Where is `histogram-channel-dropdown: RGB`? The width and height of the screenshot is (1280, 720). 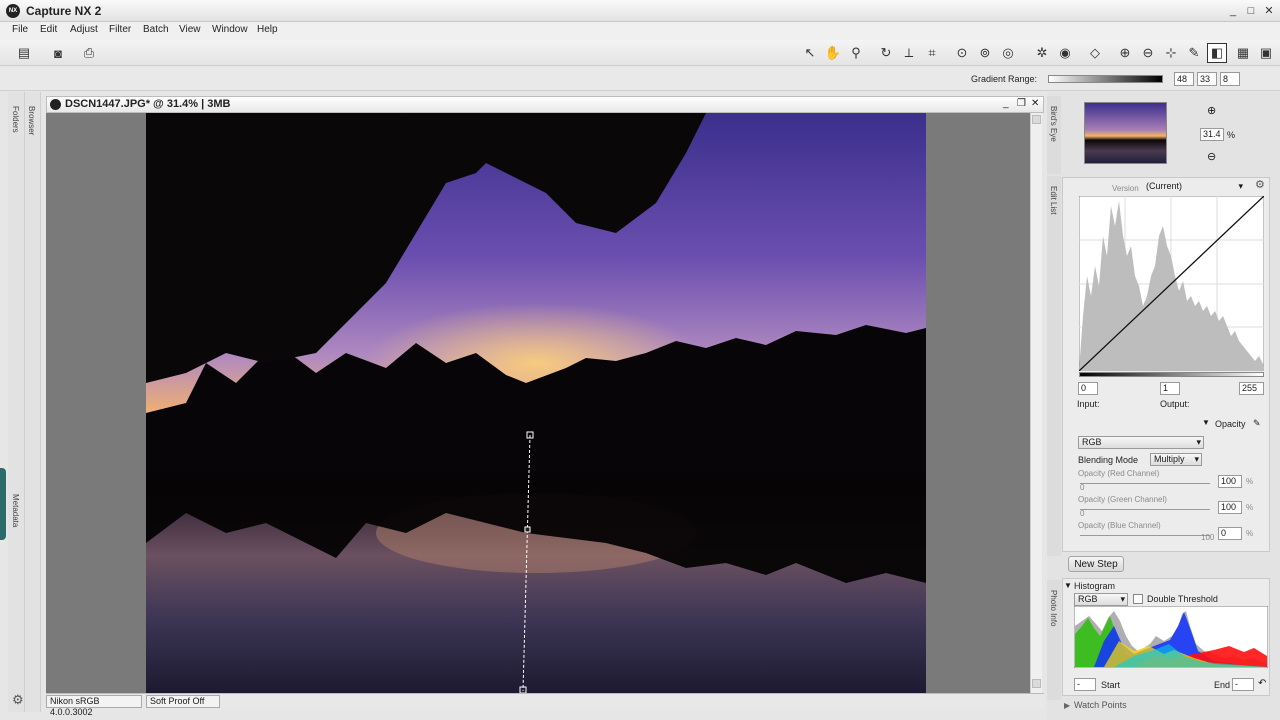
histogram-channel-dropdown: RGB is located at coordinates (1101, 599).